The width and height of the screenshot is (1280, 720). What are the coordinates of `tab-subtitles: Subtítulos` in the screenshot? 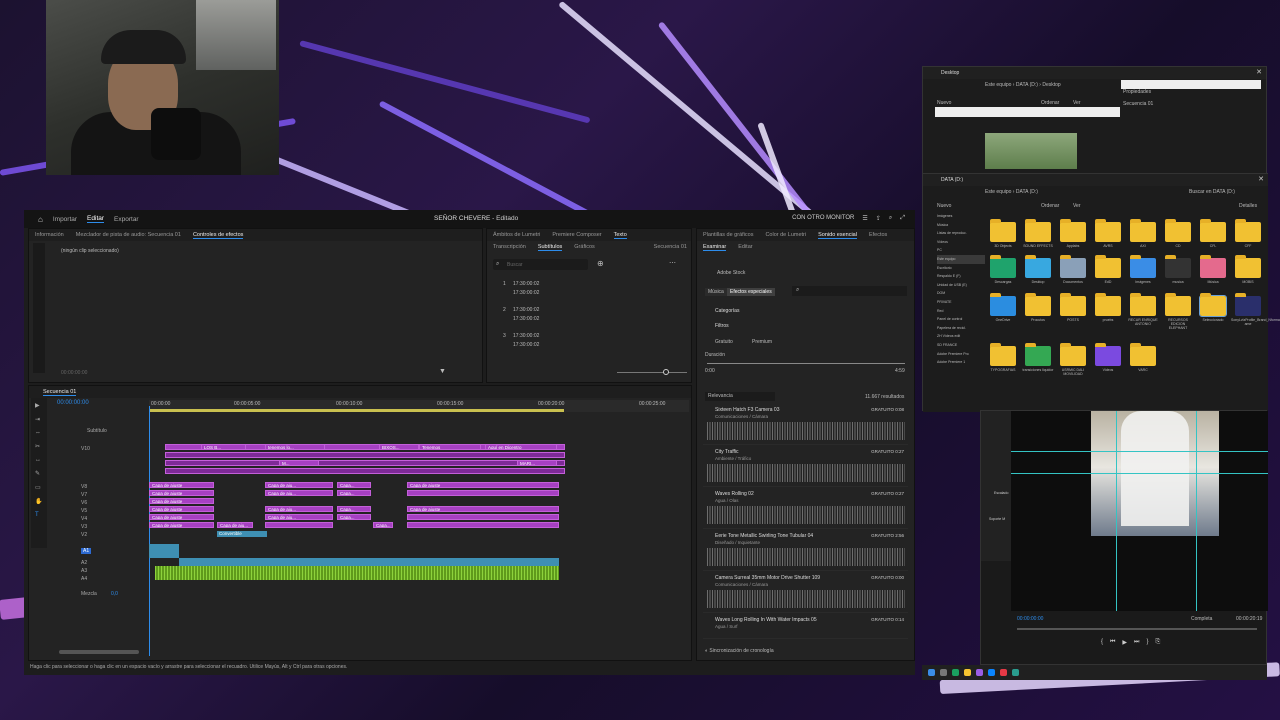 It's located at (550, 247).